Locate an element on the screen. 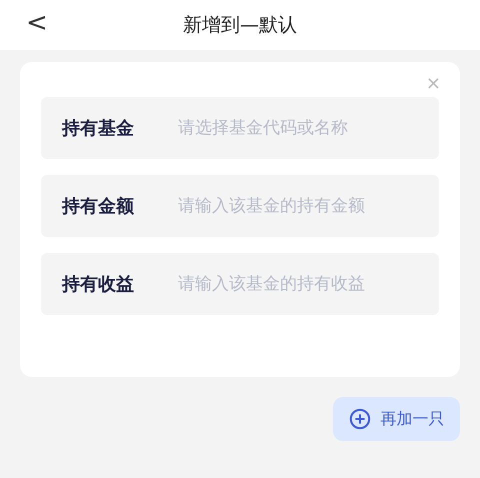 This screenshot has width=480, height=478. page-title: 新增到—默认 is located at coordinates (240, 25).